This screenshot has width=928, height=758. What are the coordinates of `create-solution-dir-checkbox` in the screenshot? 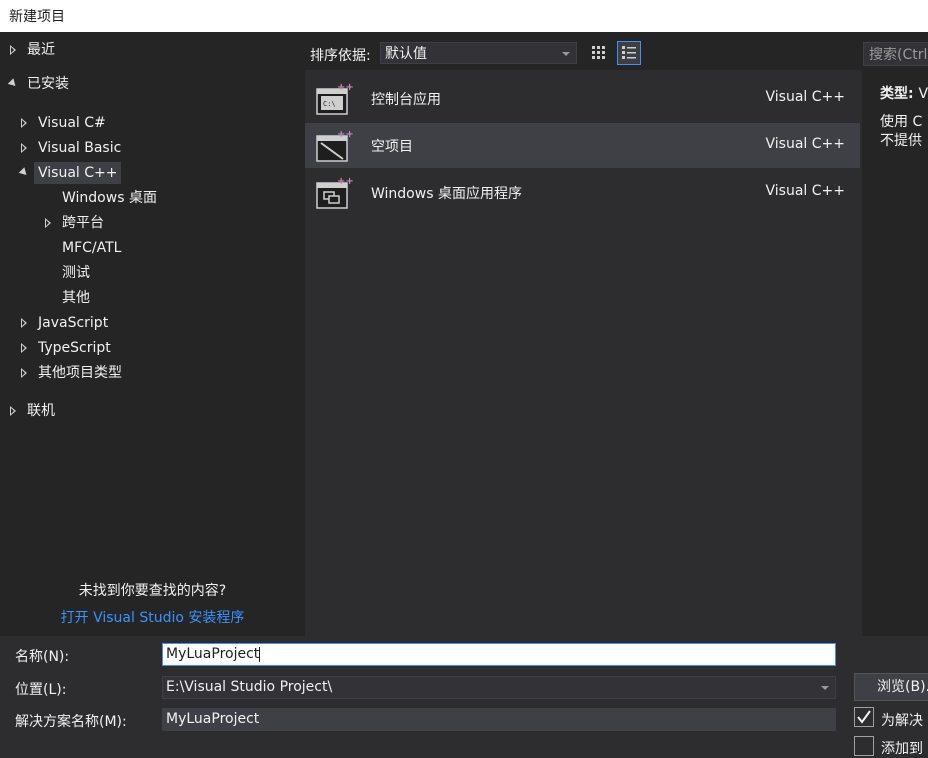 It's located at (864, 717).